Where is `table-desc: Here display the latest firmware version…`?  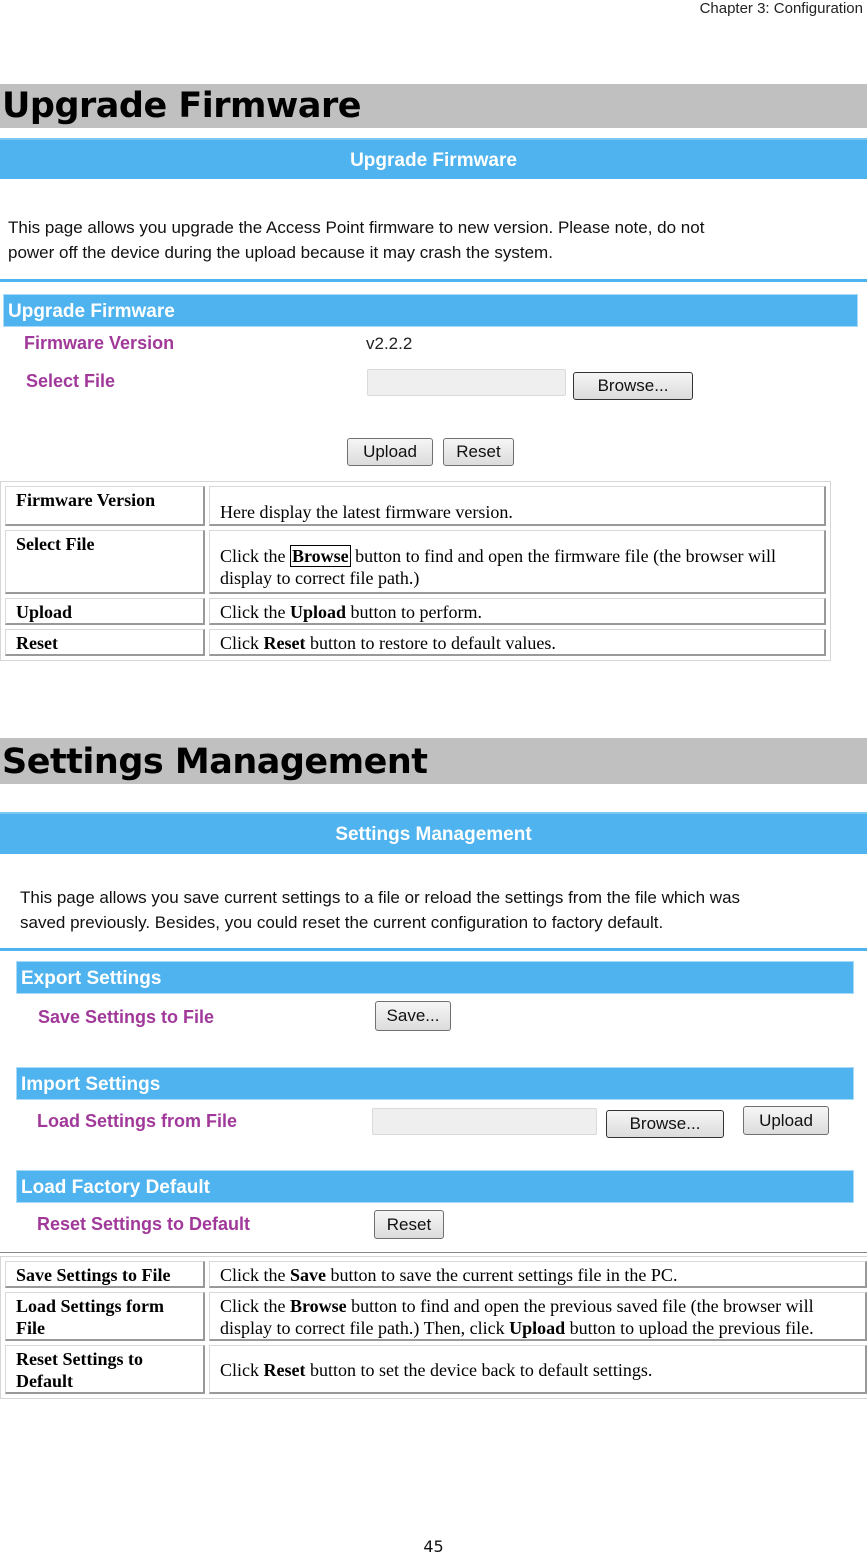 table-desc: Here display the latest firmware version… is located at coordinates (517, 506).